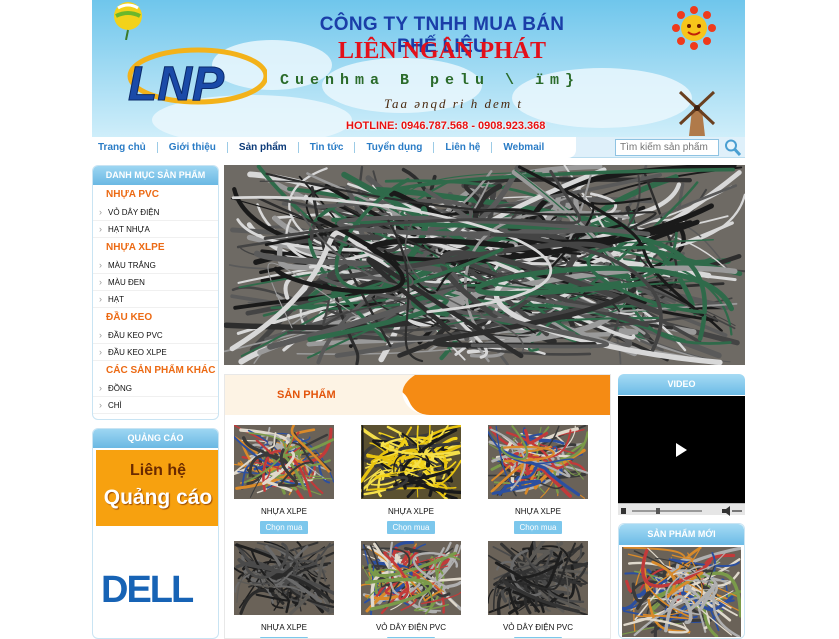 The width and height of the screenshot is (839, 639). I want to click on sidebar-title: DANH MỤC SẢN PHẨM, so click(155, 175).